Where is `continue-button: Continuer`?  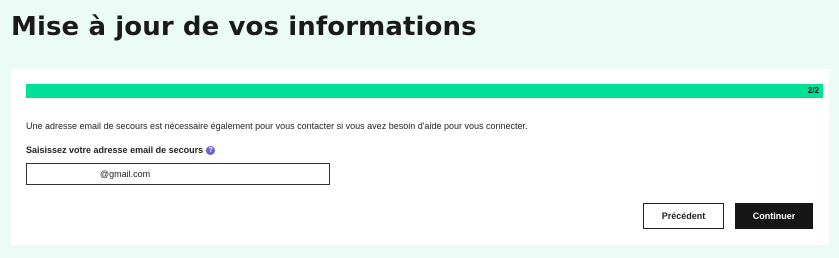 continue-button: Continuer is located at coordinates (774, 216).